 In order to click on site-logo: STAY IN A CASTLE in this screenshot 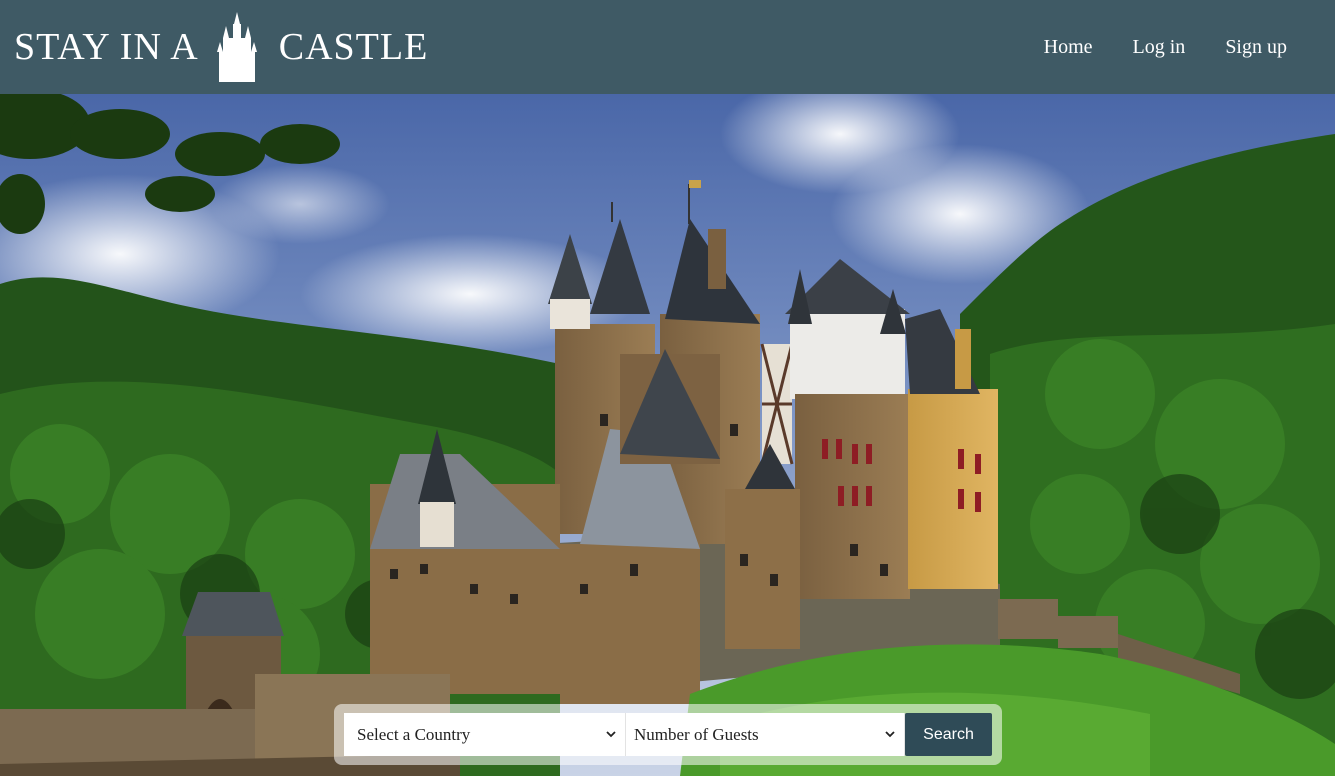, I will do `click(221, 47)`.